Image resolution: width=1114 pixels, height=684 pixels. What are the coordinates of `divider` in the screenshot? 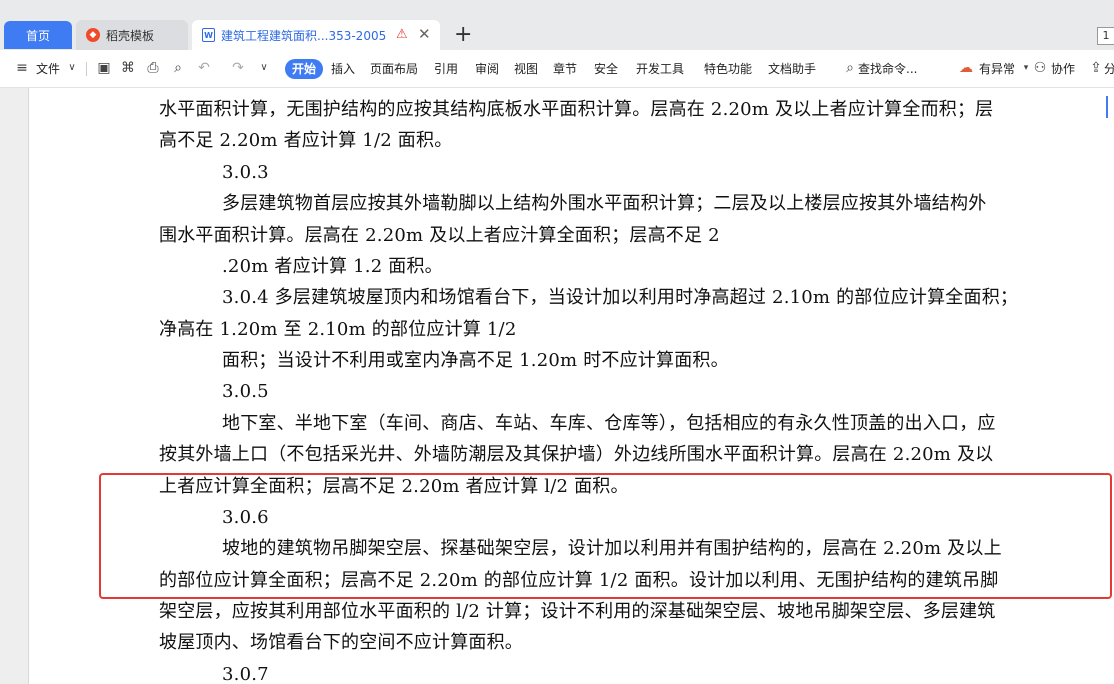 It's located at (86, 69).